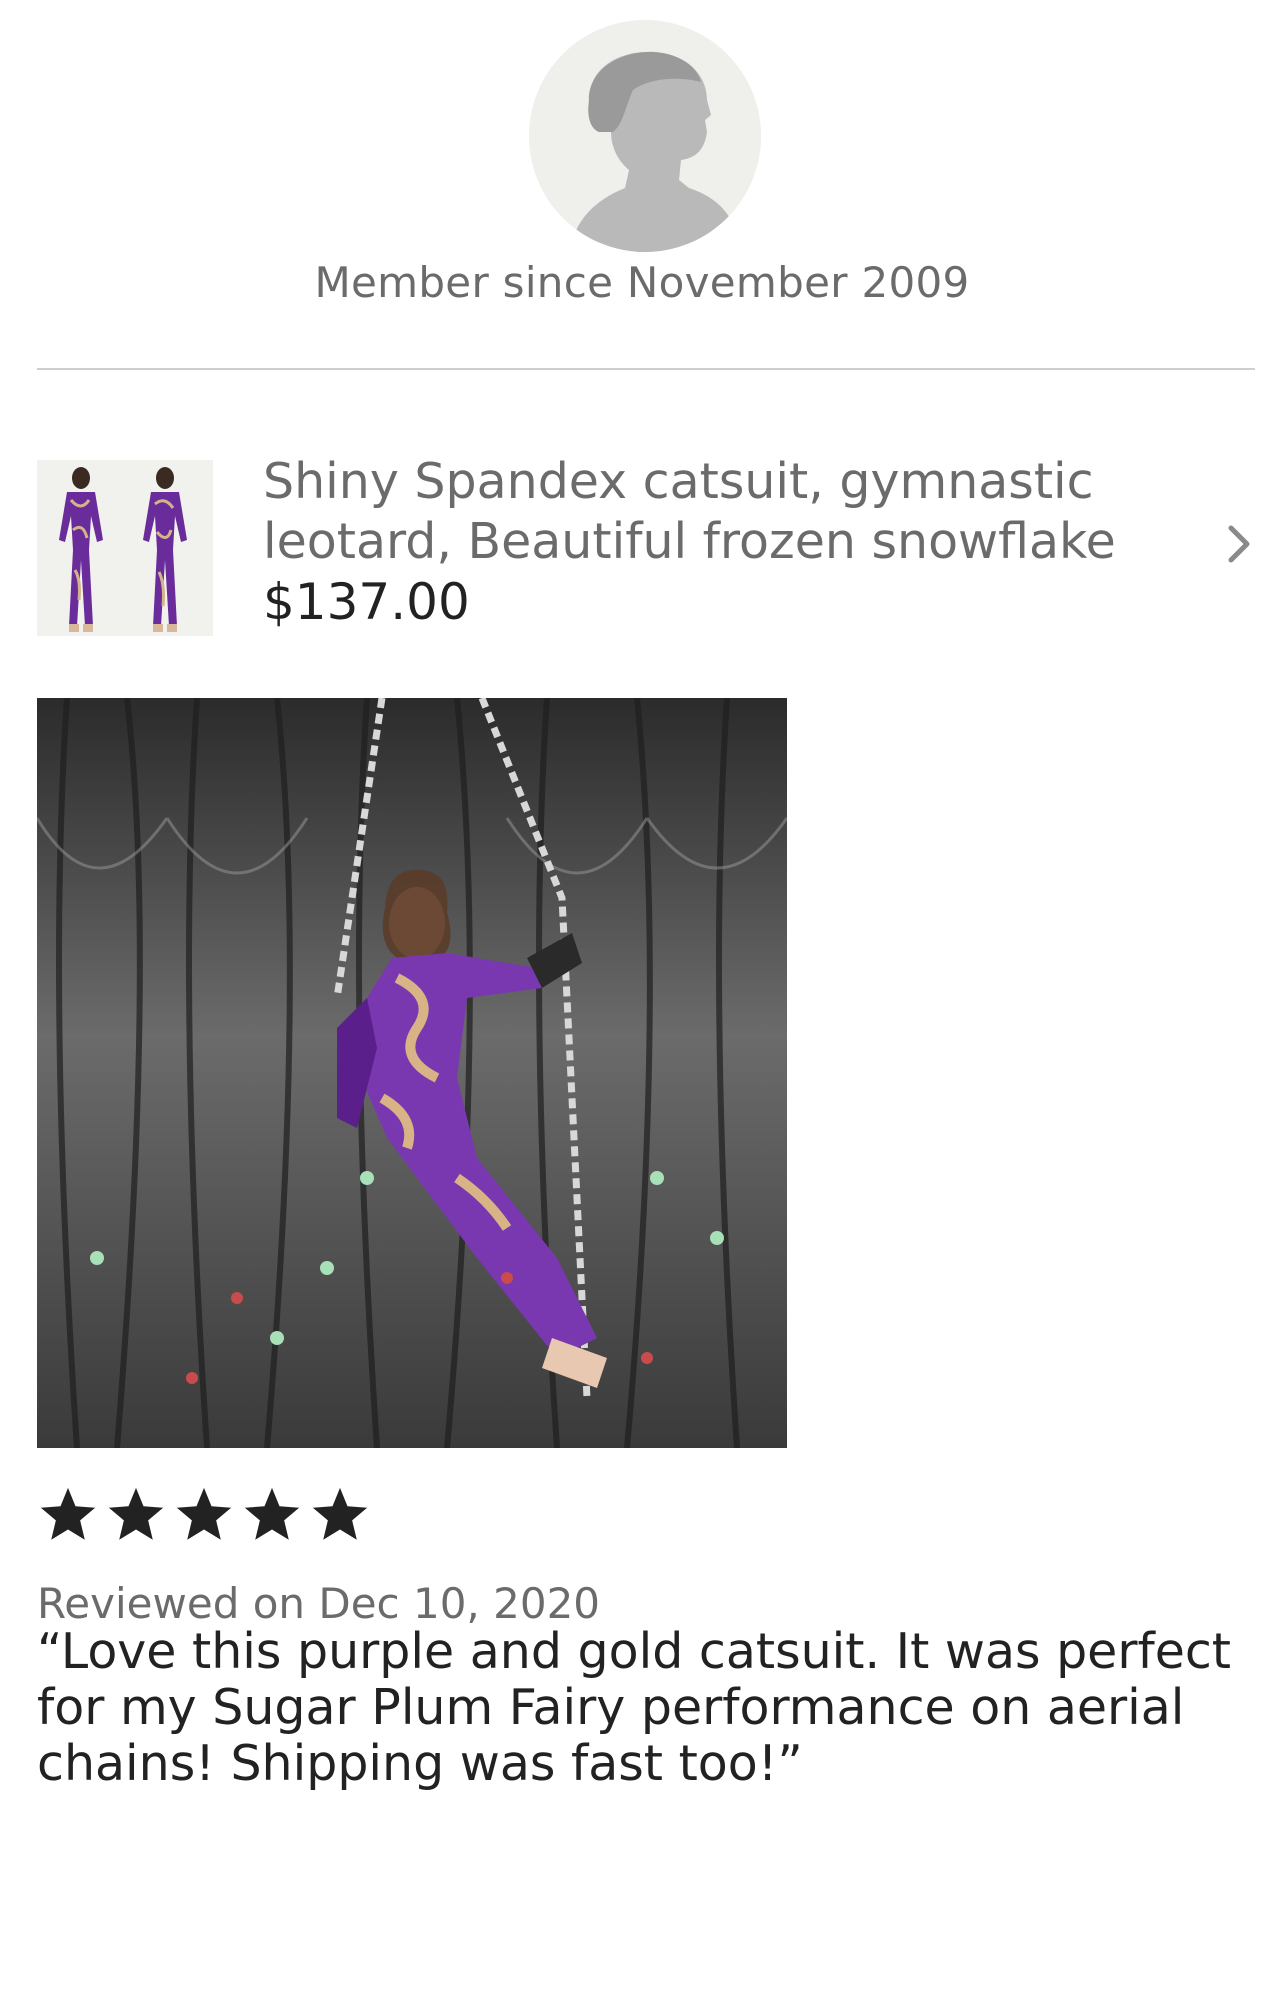 This screenshot has width=1284, height=2002. I want to click on chevron-right-icon, so click(1239, 544).